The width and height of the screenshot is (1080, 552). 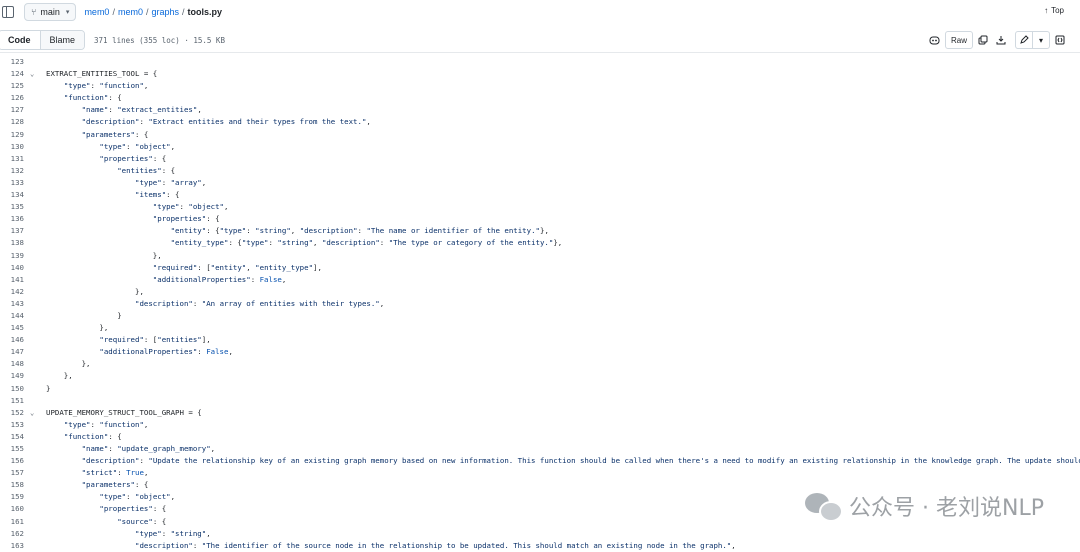 What do you see at coordinates (17, 304) in the screenshot?
I see `line-number: 143` at bounding box center [17, 304].